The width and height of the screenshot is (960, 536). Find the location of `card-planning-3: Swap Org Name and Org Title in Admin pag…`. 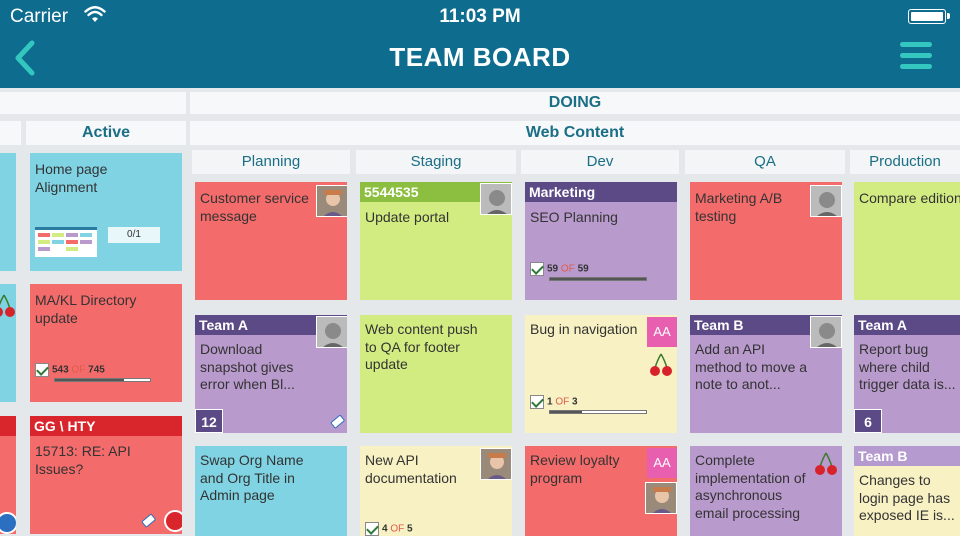

card-planning-3: Swap Org Name and Org Title in Admin pag… is located at coordinates (271, 491).